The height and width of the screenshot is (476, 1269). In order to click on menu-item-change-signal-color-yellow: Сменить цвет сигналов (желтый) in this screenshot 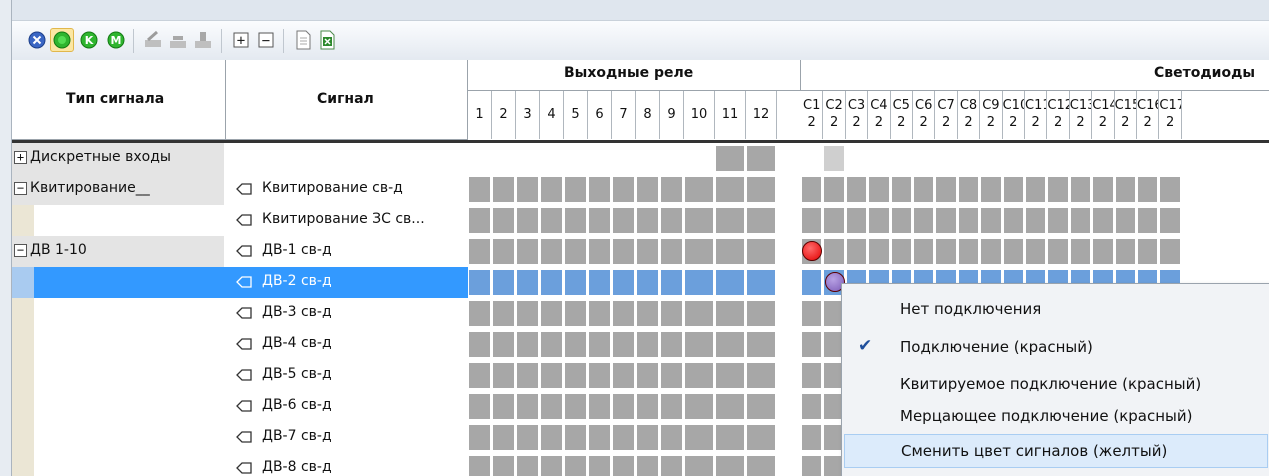, I will do `click(1056, 451)`.